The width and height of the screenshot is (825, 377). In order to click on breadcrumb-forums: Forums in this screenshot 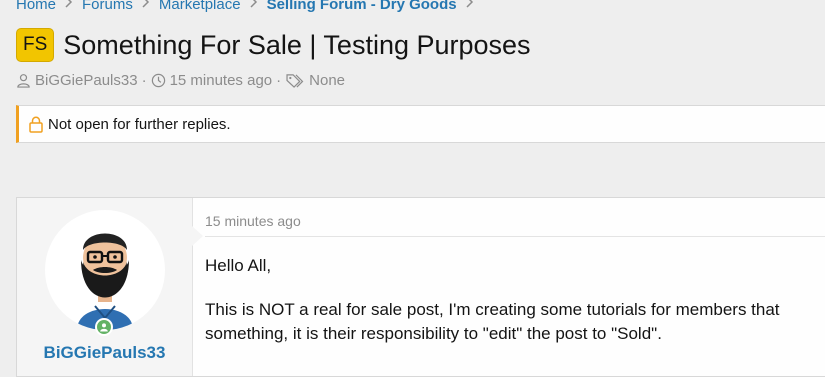, I will do `click(107, 6)`.